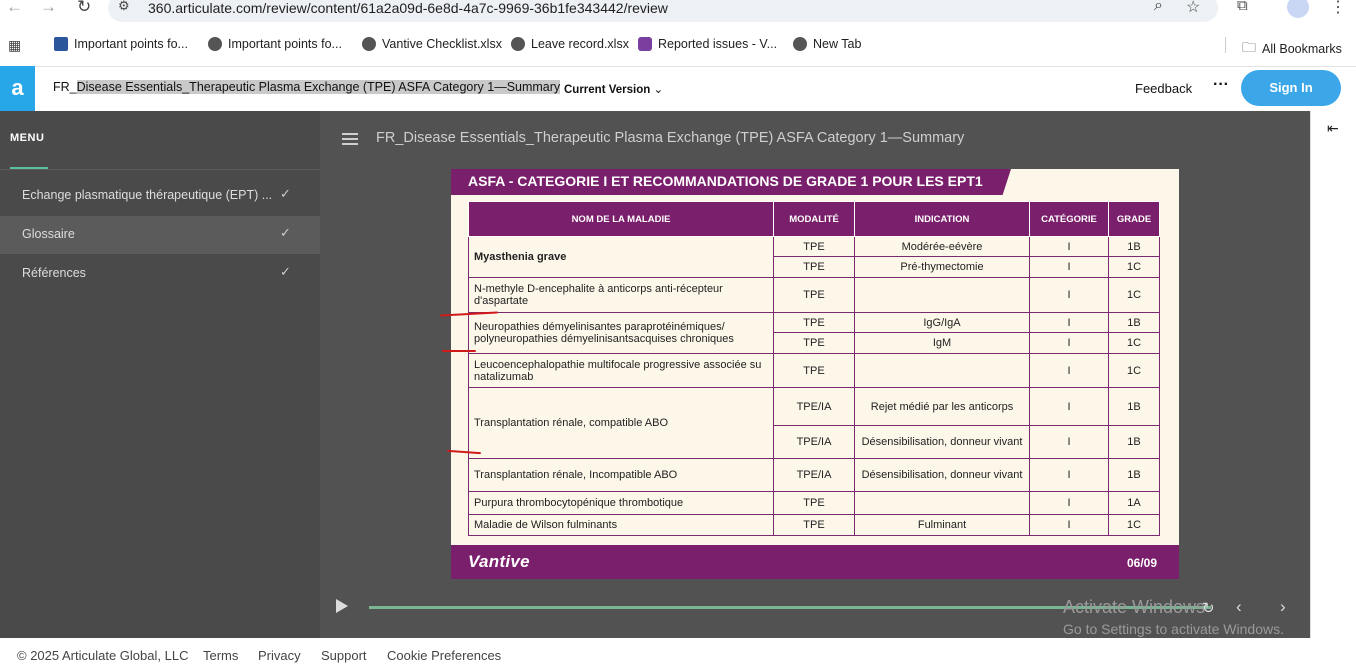  What do you see at coordinates (1292, 49) in the screenshot?
I see `all-bookmarks: 🗀 All Bookmarks` at bounding box center [1292, 49].